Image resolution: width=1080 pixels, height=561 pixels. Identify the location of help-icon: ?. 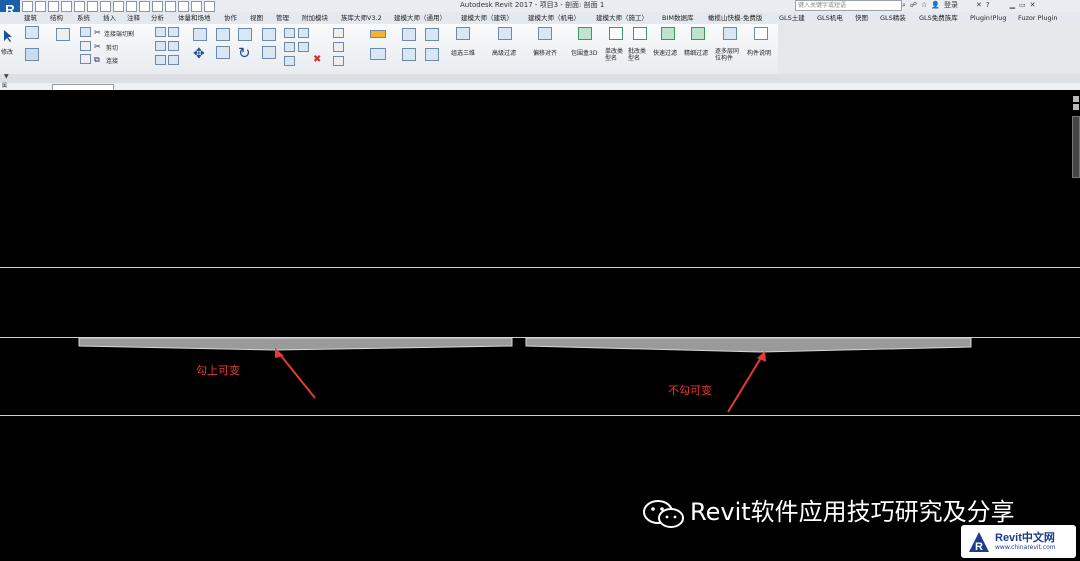
(988, 5).